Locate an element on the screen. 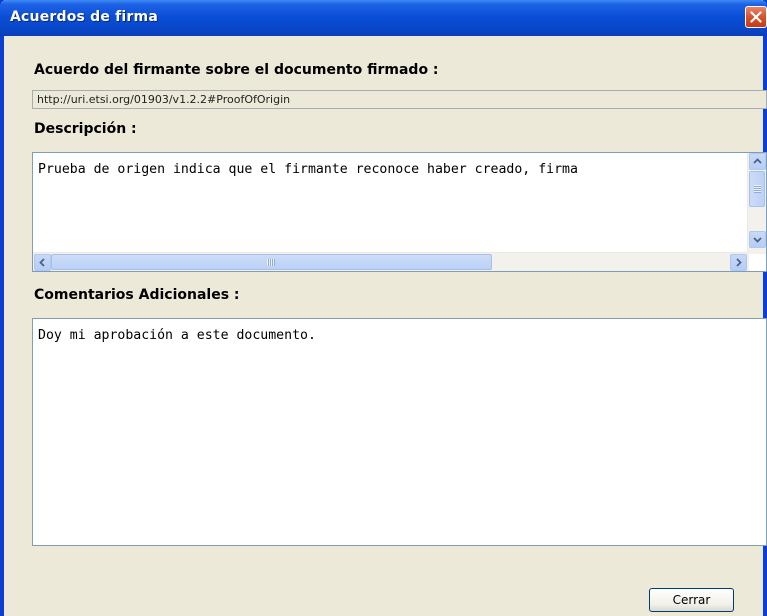 The height and width of the screenshot is (616, 767). scroll-left-button is located at coordinates (42, 262).